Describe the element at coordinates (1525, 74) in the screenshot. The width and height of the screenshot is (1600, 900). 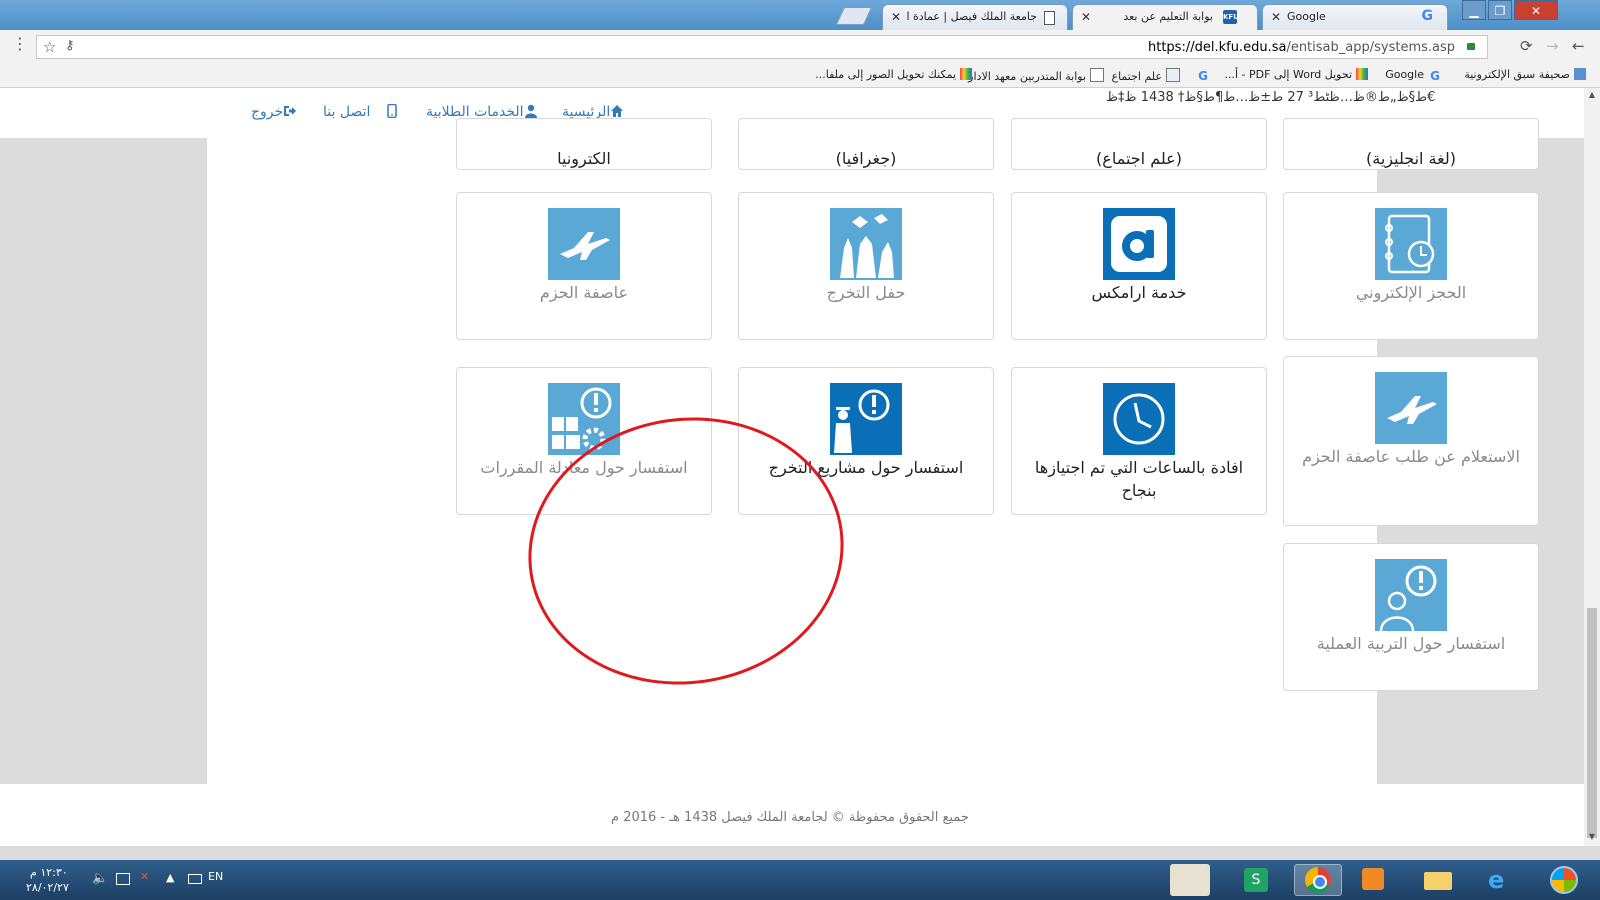
I see `bookmark-sabq: صحيفة سبق الإلكترونية` at that location.